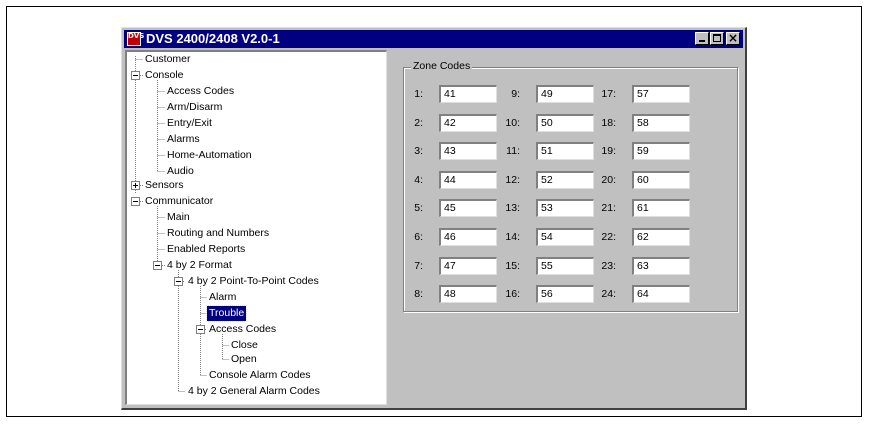 This screenshot has height=424, width=869. What do you see at coordinates (468, 294) in the screenshot?
I see `zone-8-code-input: 48` at bounding box center [468, 294].